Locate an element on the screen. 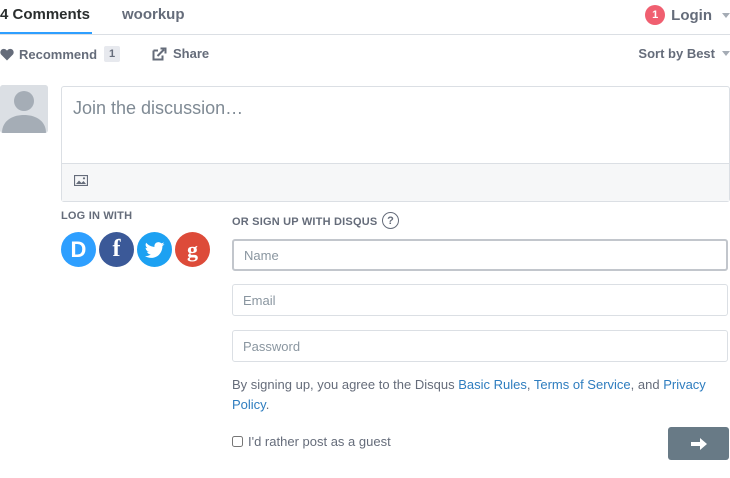 This screenshot has width=730, height=478. twitter-icon is located at coordinates (154, 249).